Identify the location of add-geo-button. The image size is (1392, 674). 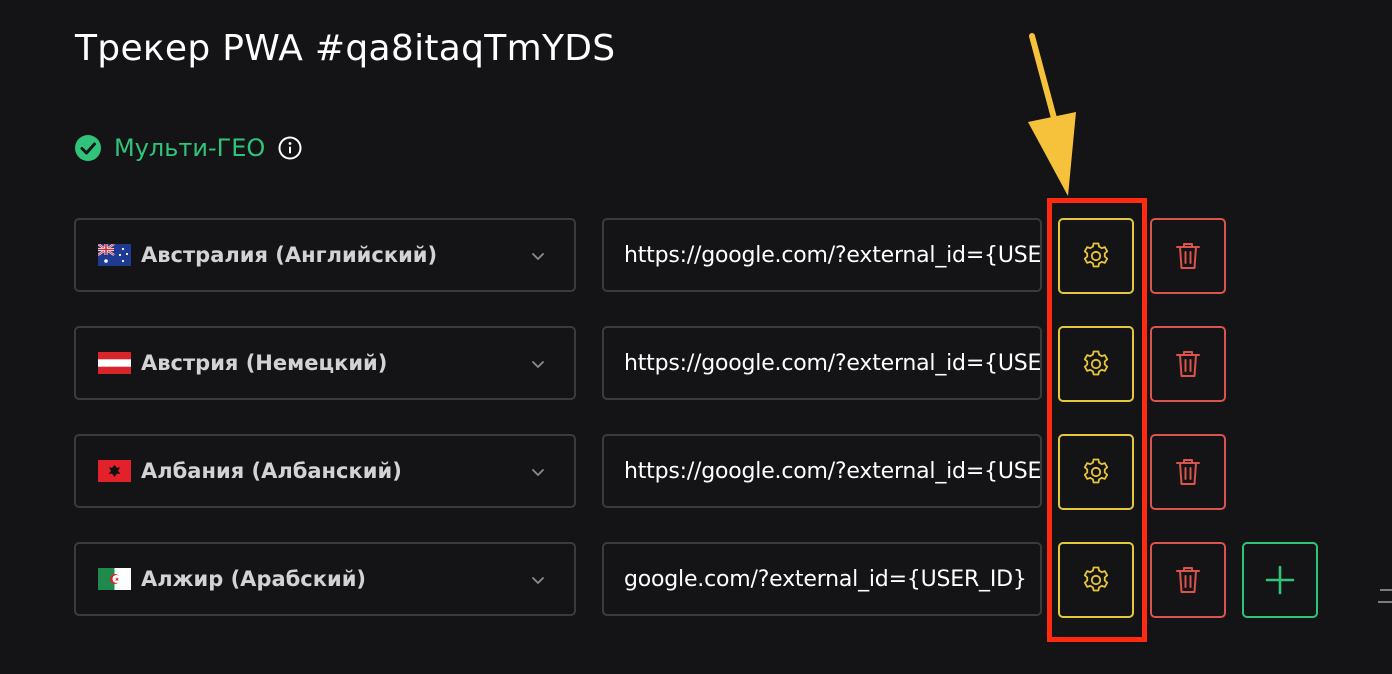
(1280, 580).